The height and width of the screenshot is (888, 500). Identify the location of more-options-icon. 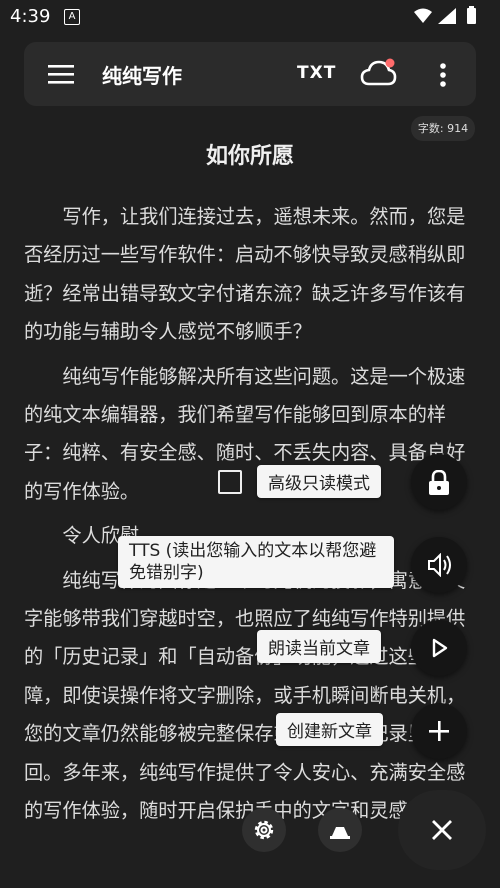
(443, 75).